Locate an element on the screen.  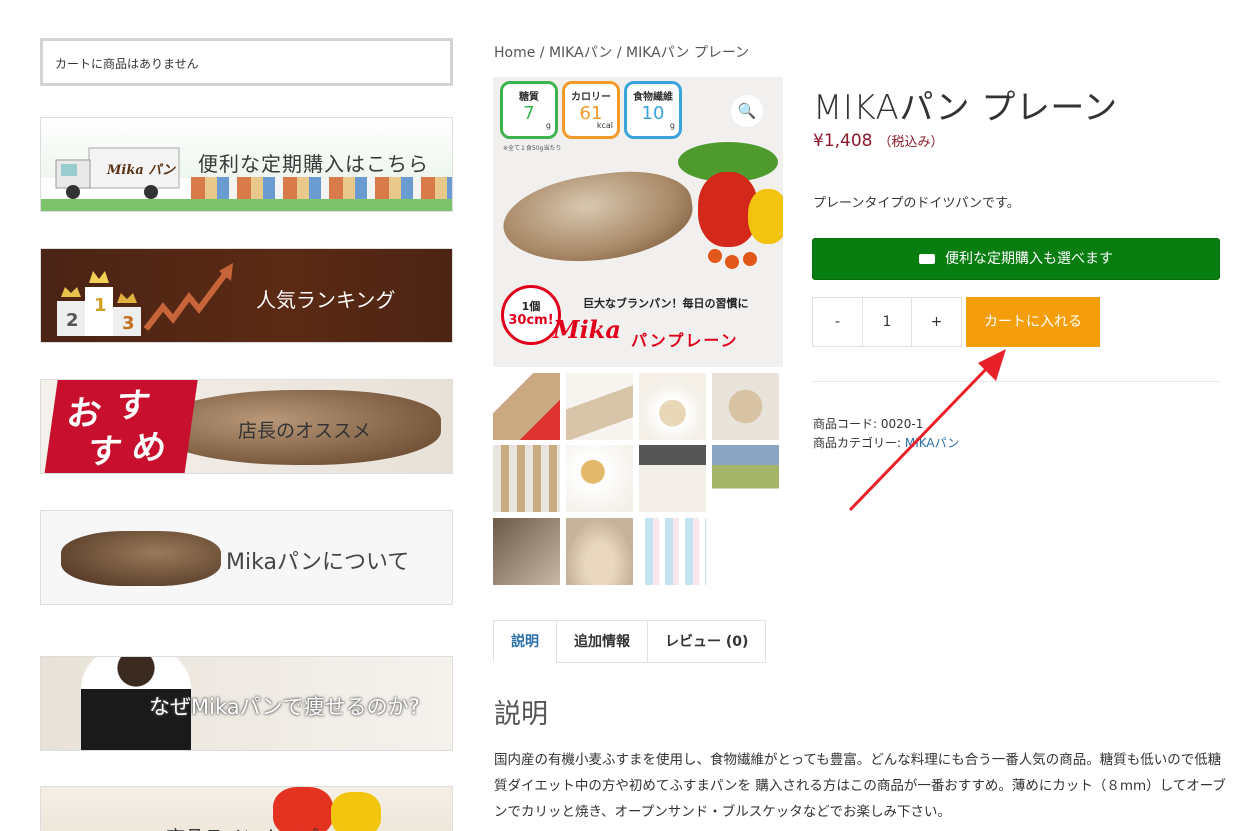
nutrition-calories: カロリー 61 kcal is located at coordinates (591, 110).